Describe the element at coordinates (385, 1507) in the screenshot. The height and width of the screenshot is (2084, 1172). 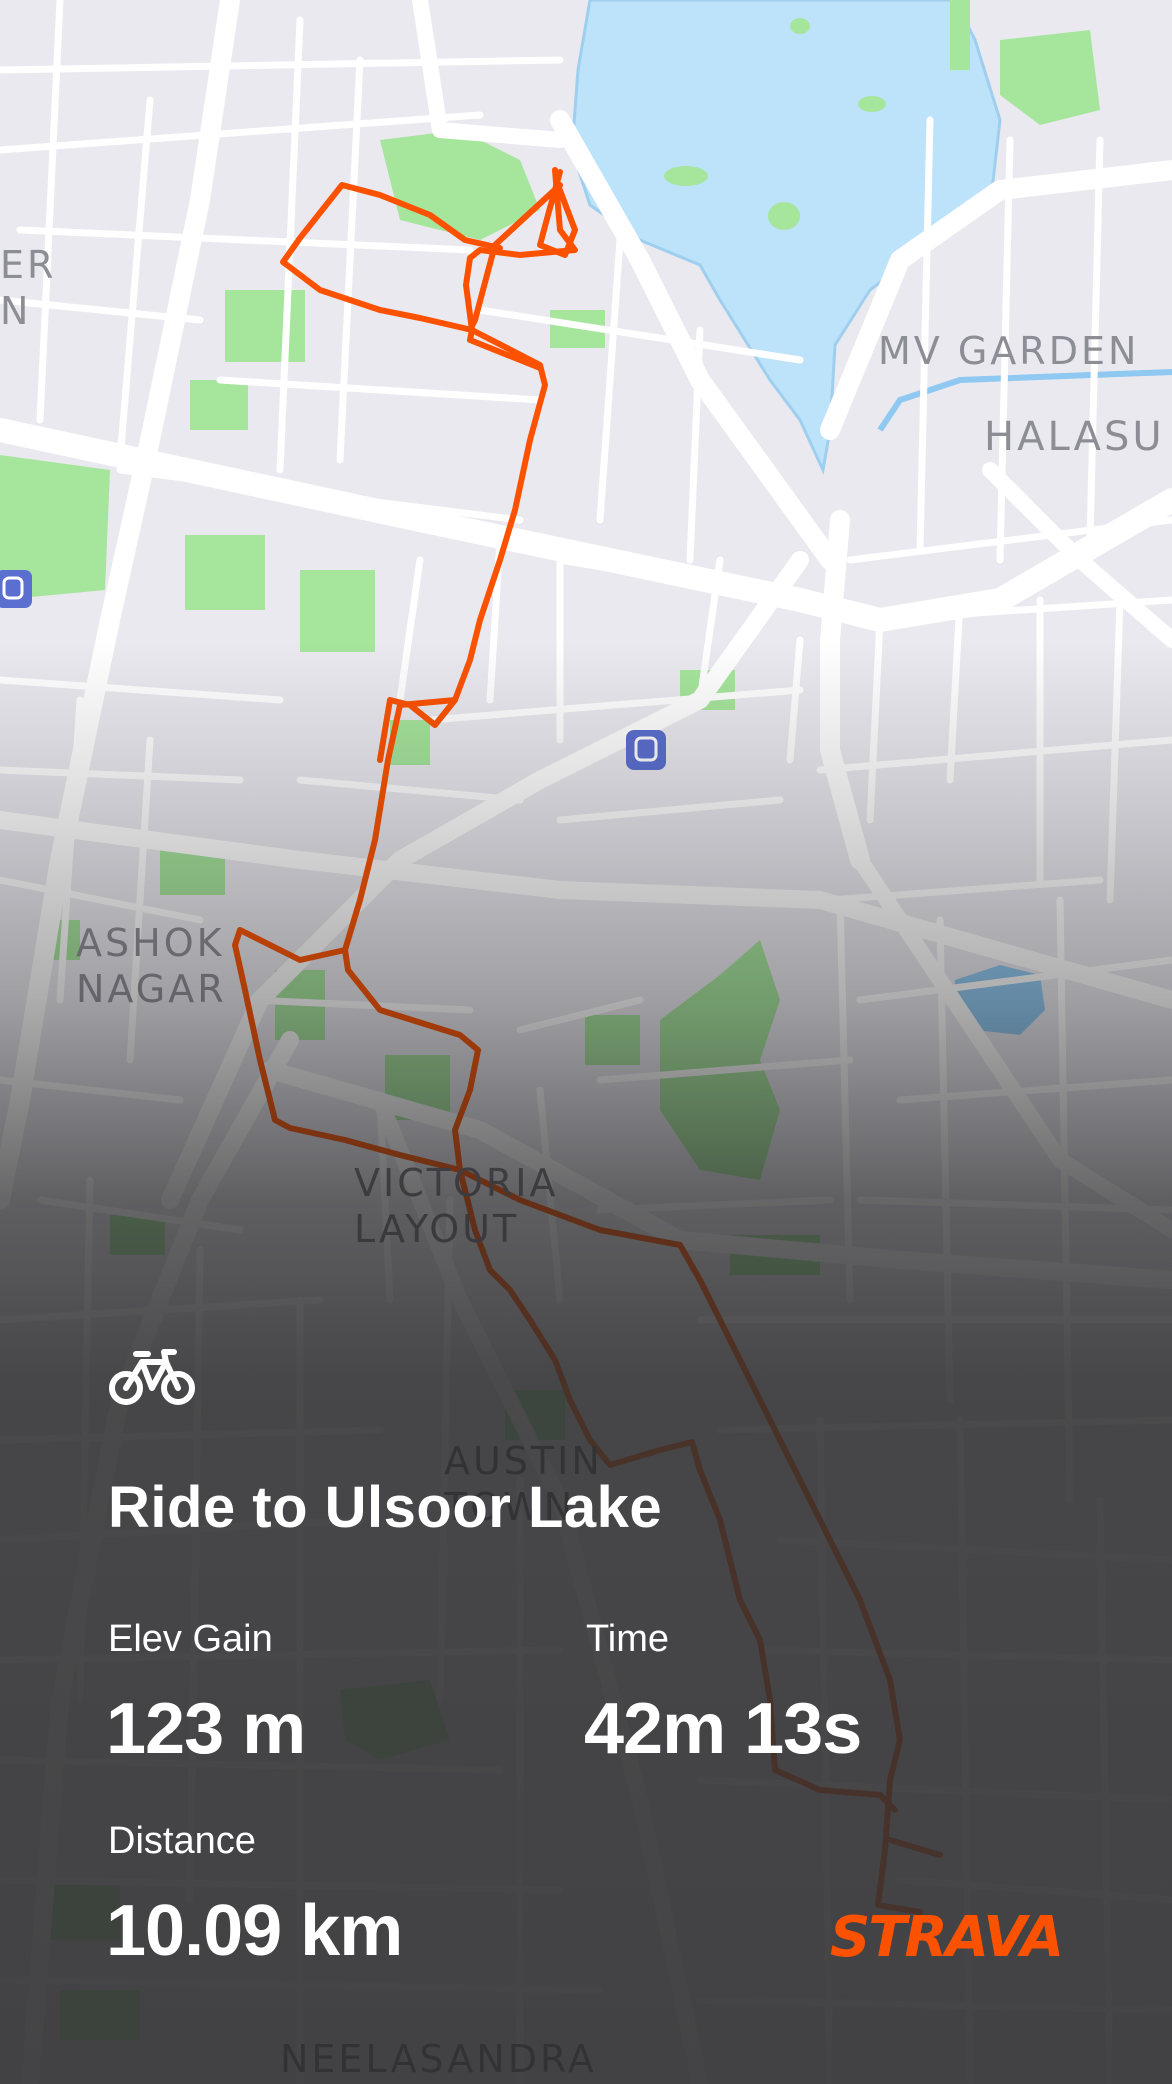
I see `activity-title: Ride to Ulsoor Lake` at that location.